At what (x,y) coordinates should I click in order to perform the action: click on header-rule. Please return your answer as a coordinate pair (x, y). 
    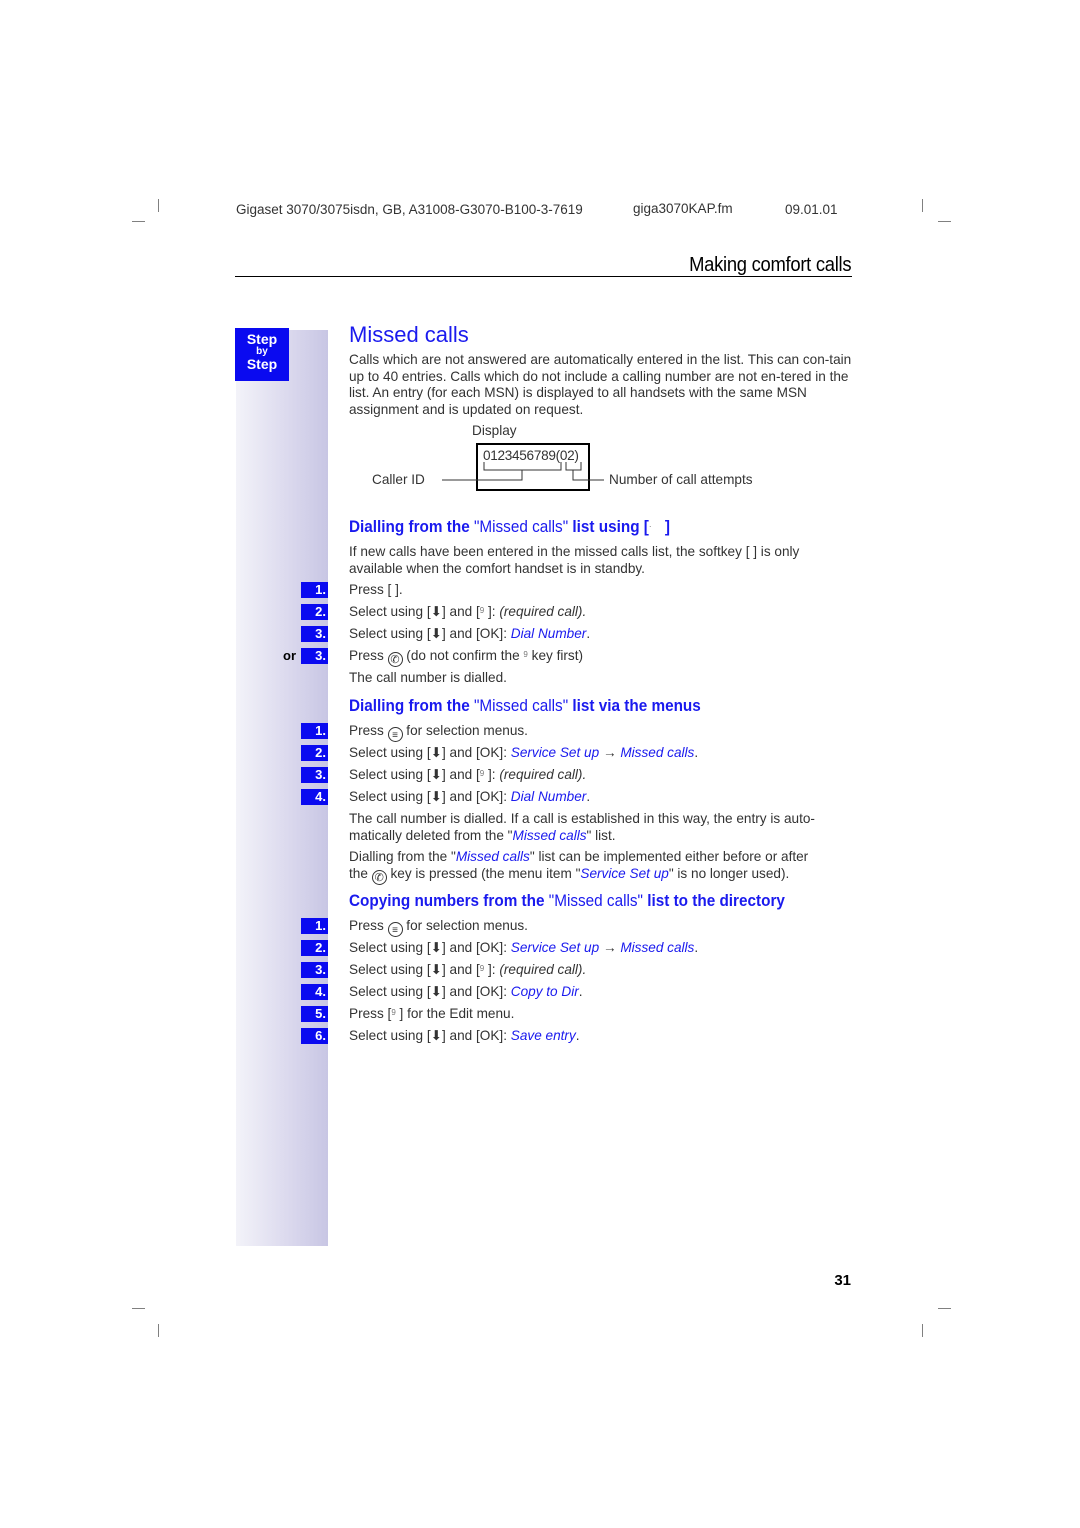
    Looking at the image, I should click on (543, 276).